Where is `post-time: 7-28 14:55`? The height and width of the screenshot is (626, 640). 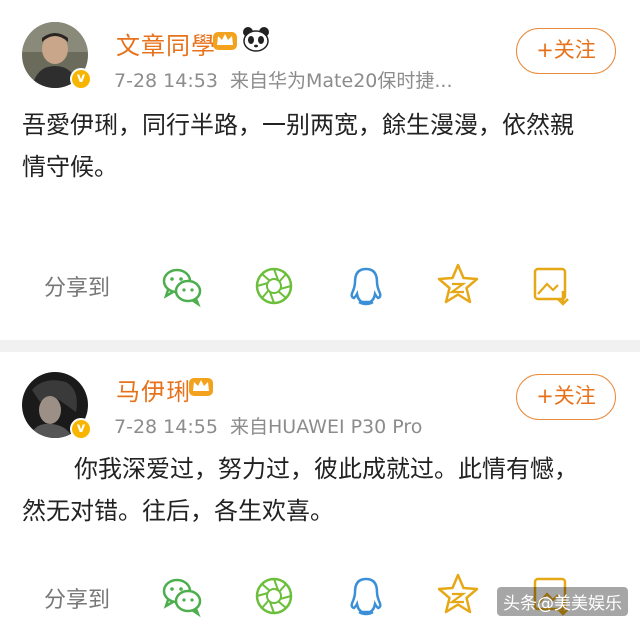 post-time: 7-28 14:55 is located at coordinates (166, 427).